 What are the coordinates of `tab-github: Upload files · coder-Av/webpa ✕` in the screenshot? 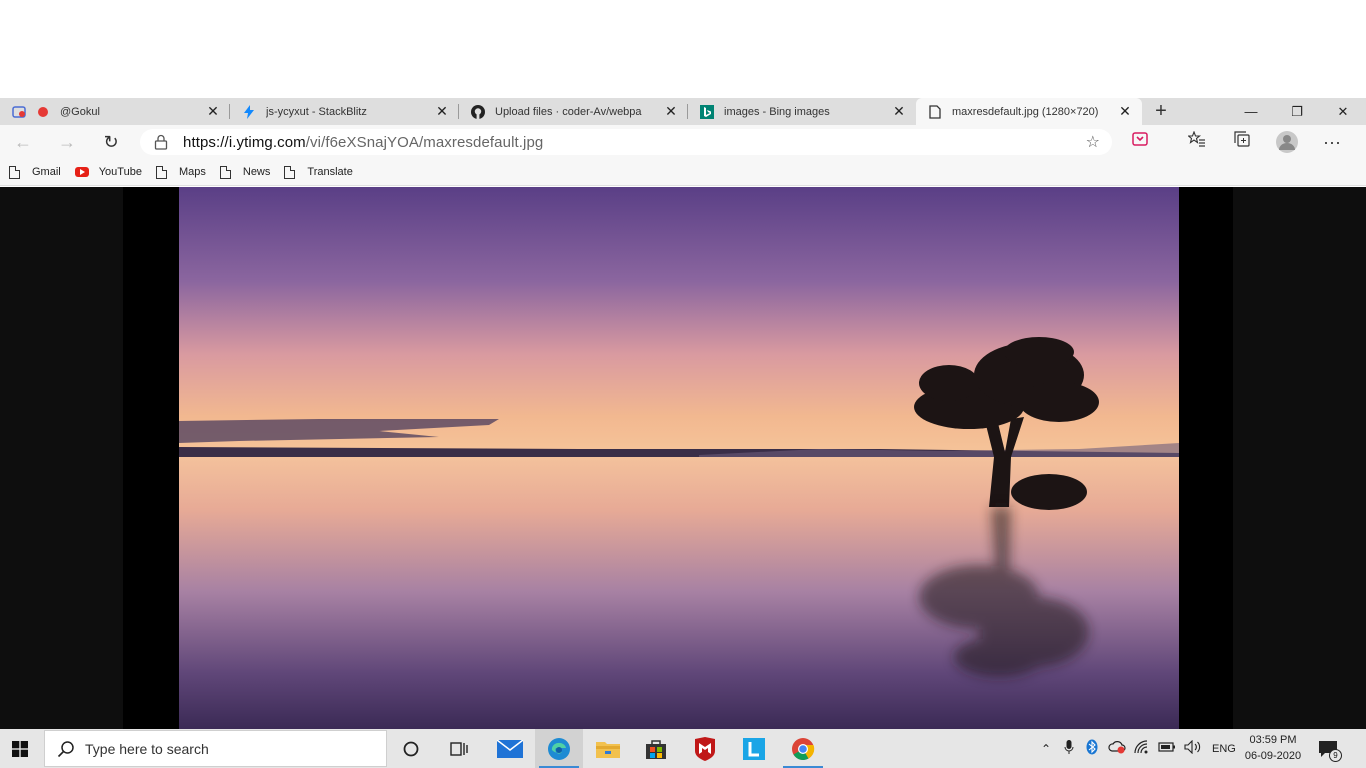 It's located at (573, 111).